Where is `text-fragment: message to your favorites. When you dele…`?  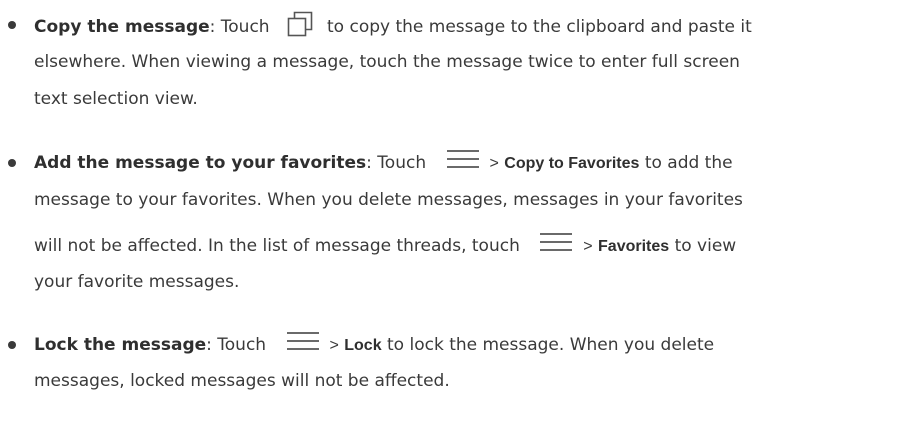
text-fragment: message to your favorites. When you dele… is located at coordinates (388, 200).